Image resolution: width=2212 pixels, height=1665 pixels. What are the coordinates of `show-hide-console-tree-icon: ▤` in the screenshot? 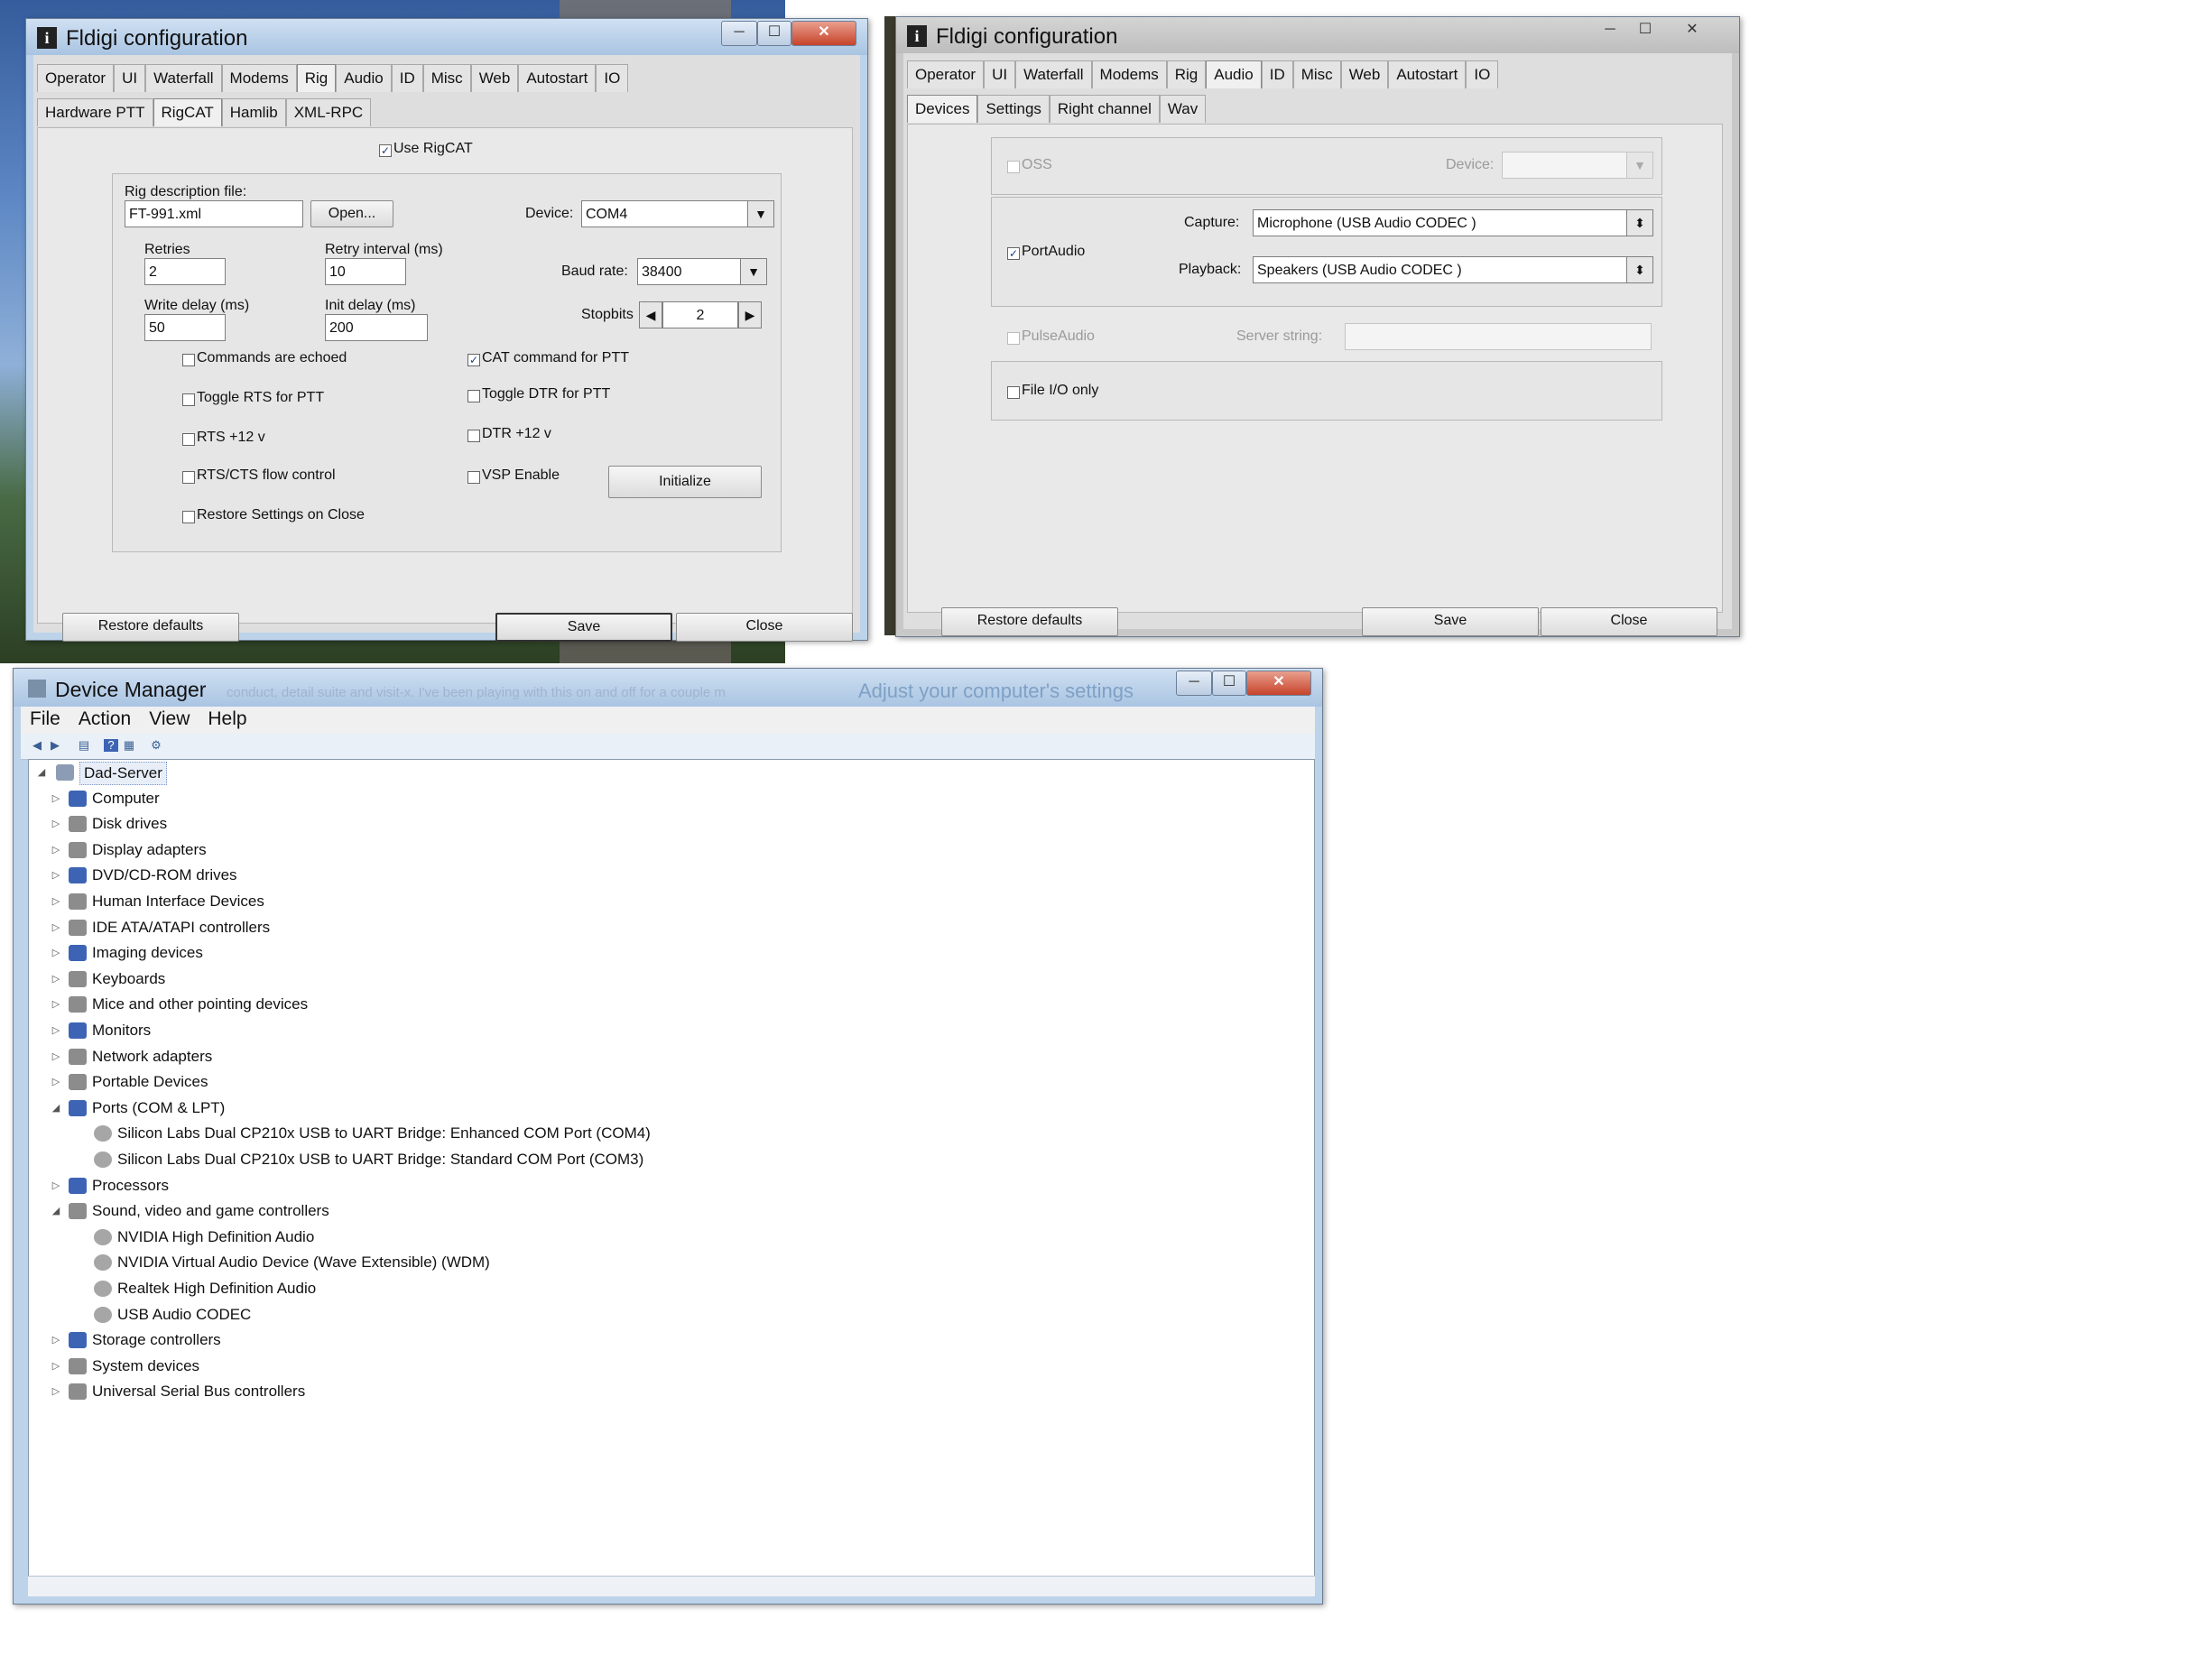 It's located at (84, 745).